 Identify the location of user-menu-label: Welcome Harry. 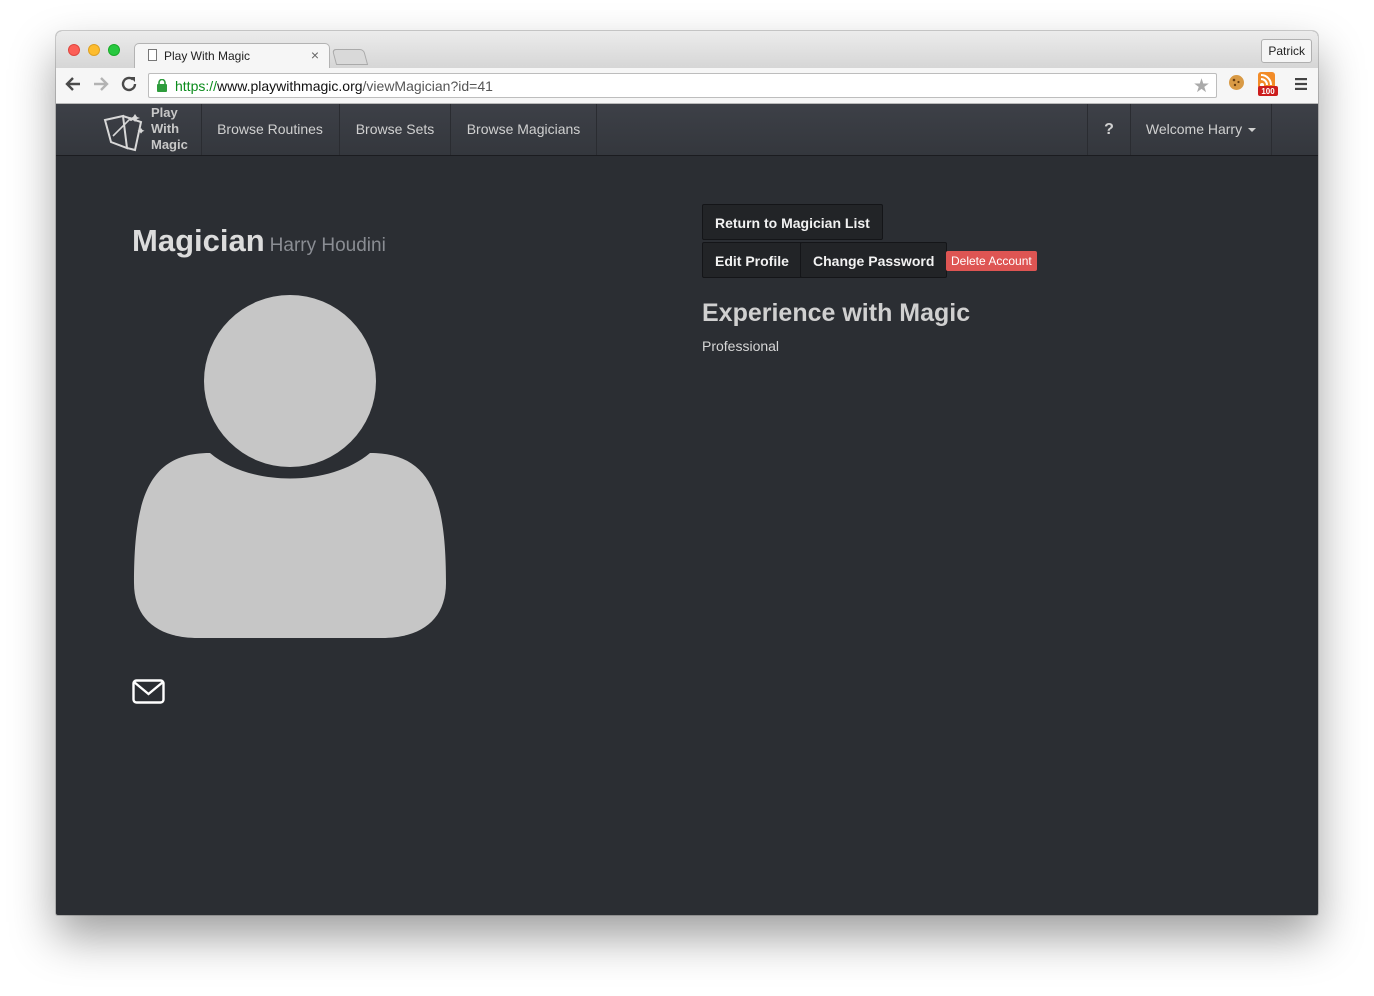
(1194, 129).